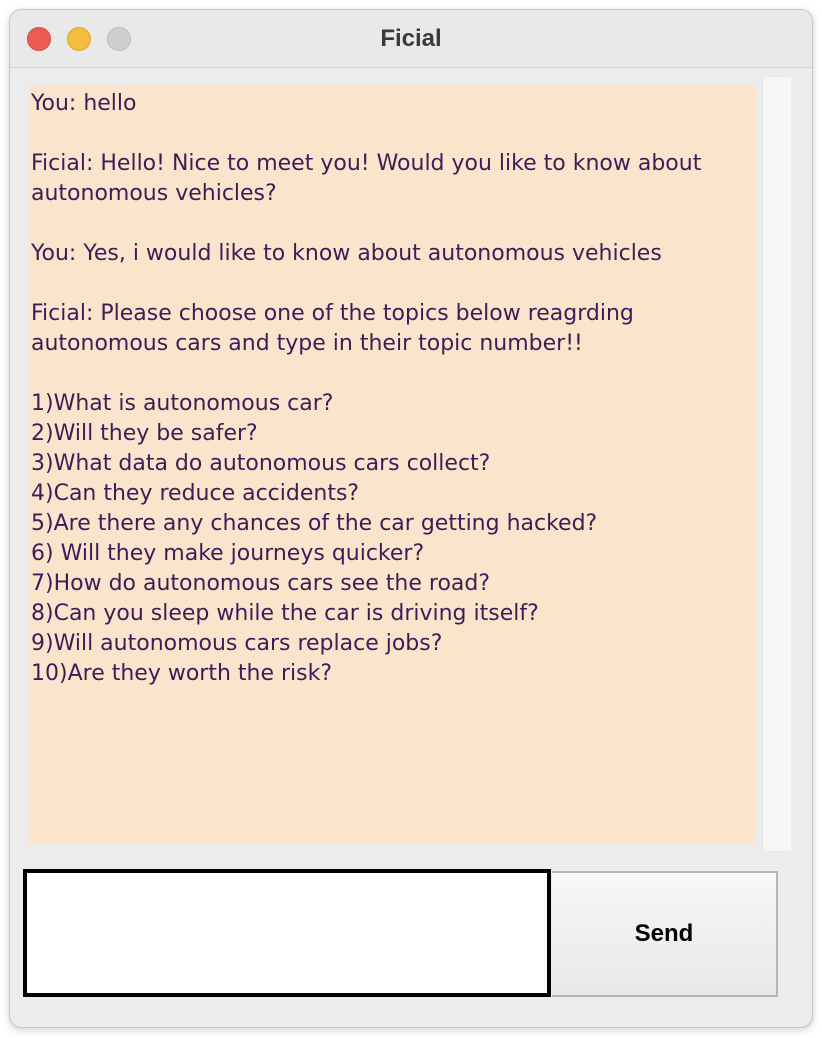  Describe the element at coordinates (665, 934) in the screenshot. I see `send-button: Send` at that location.